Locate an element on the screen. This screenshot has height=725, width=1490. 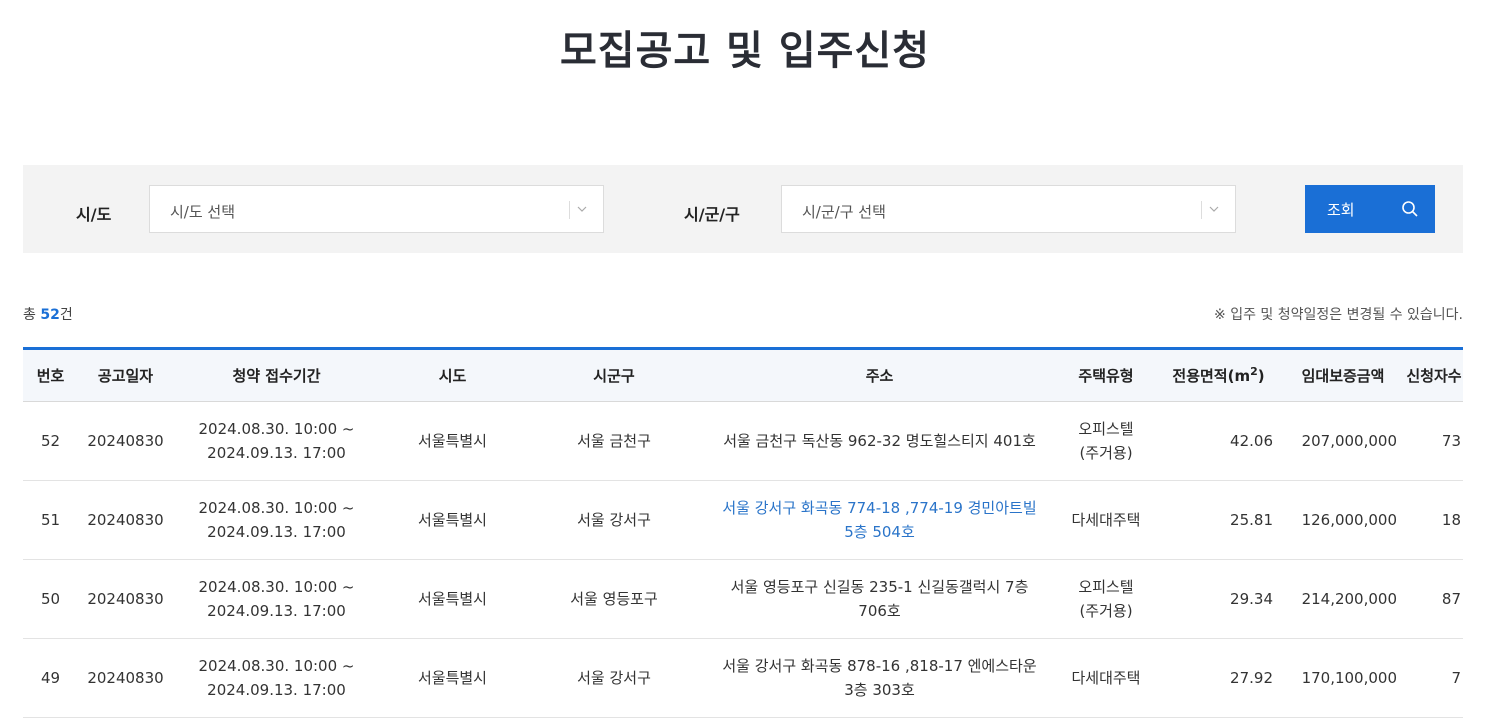
address-line: 706호 is located at coordinates (879, 611).